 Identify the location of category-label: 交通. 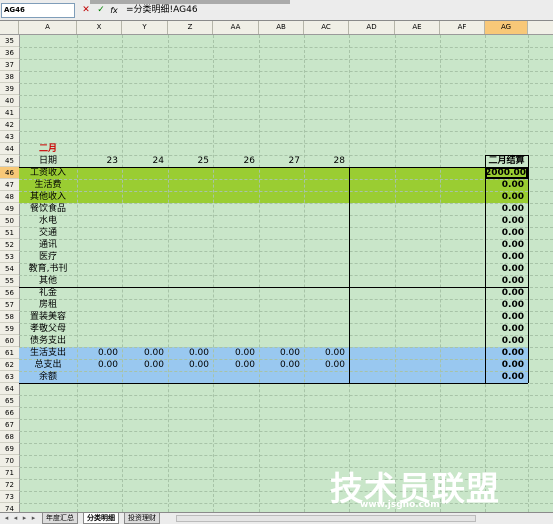
(48, 233).